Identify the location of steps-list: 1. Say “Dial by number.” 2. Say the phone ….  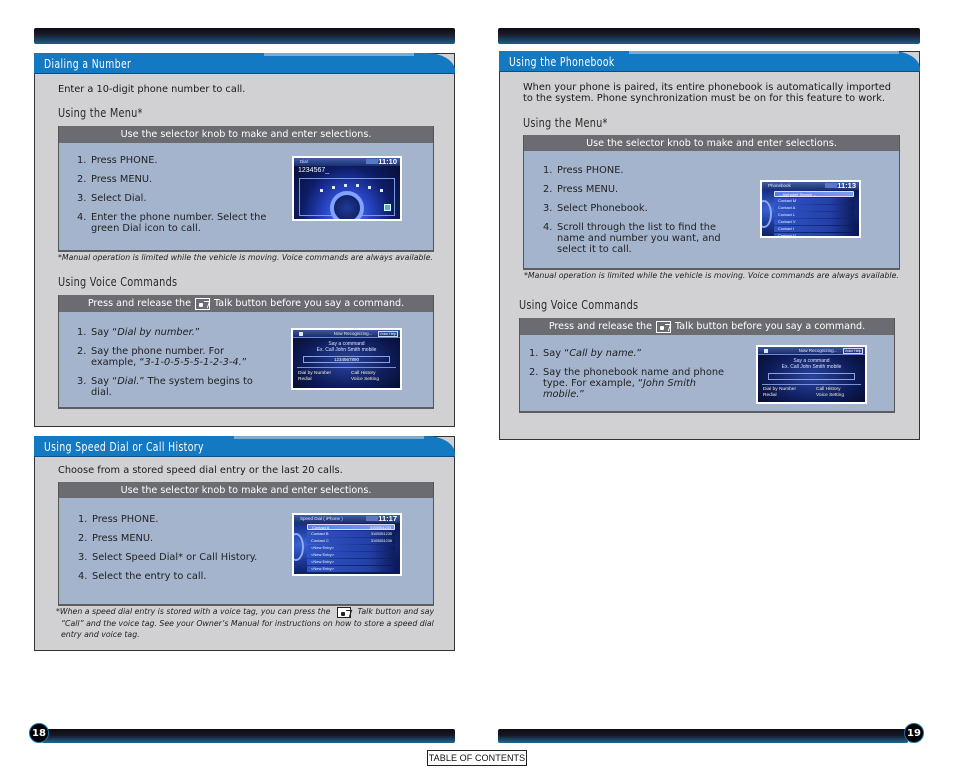
(172, 366).